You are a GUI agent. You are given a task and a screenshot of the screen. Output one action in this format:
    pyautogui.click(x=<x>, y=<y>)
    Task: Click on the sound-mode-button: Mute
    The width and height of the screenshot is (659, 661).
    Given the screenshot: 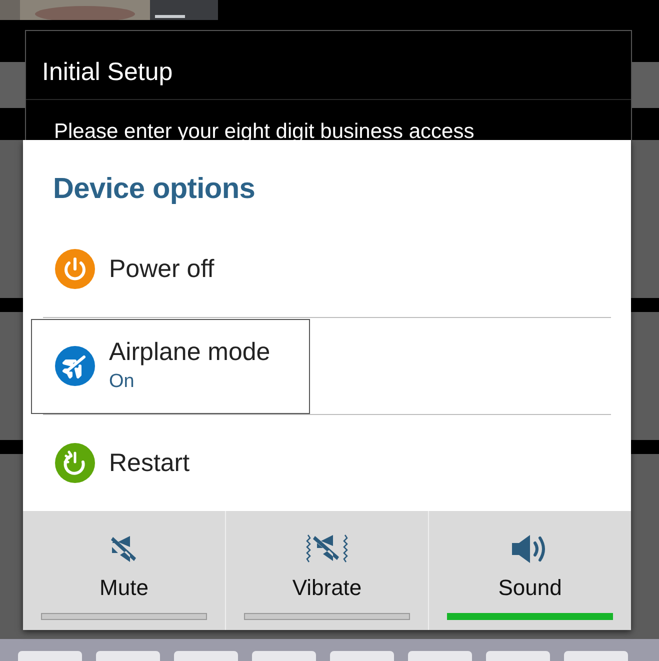 What is the action you would take?
    pyautogui.click(x=124, y=570)
    